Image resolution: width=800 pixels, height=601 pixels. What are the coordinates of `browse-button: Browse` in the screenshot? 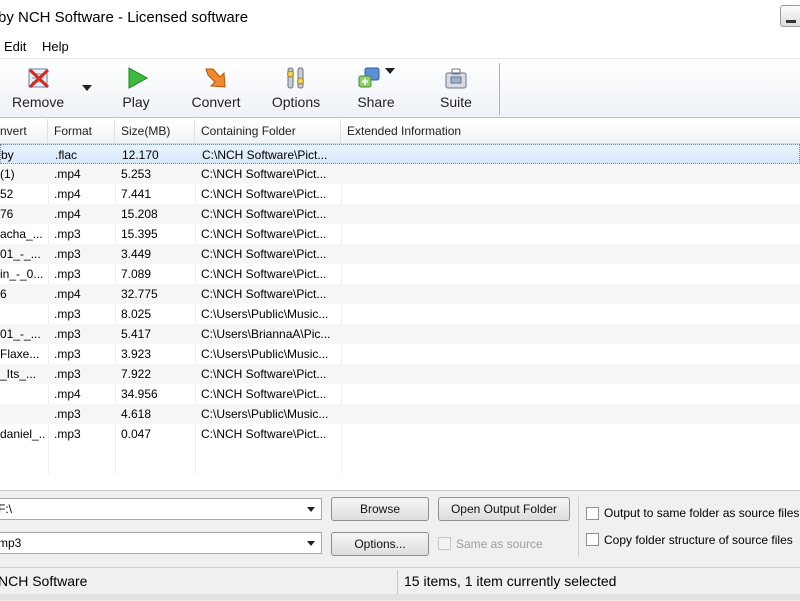 It's located at (380, 509).